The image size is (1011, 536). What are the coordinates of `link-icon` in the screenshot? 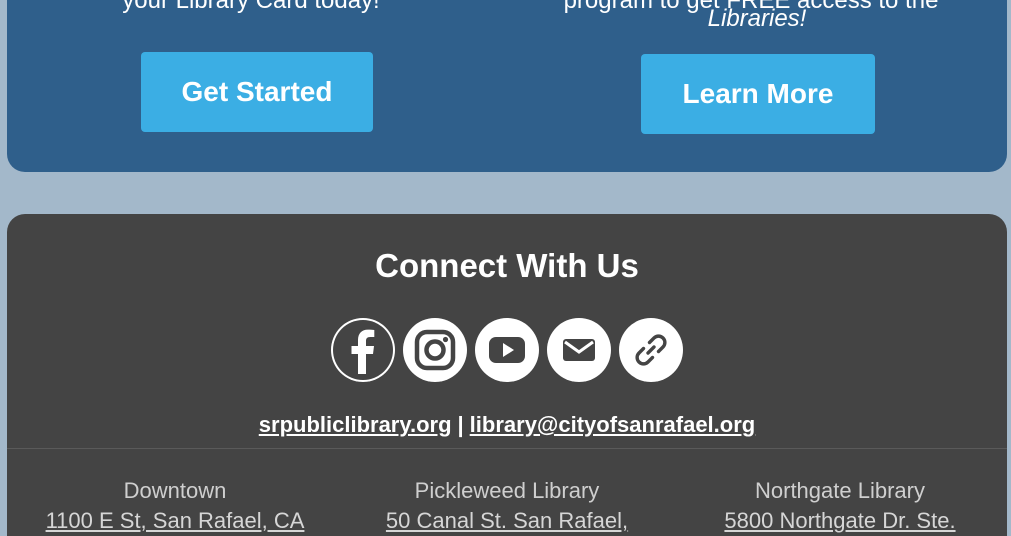 It's located at (651, 350).